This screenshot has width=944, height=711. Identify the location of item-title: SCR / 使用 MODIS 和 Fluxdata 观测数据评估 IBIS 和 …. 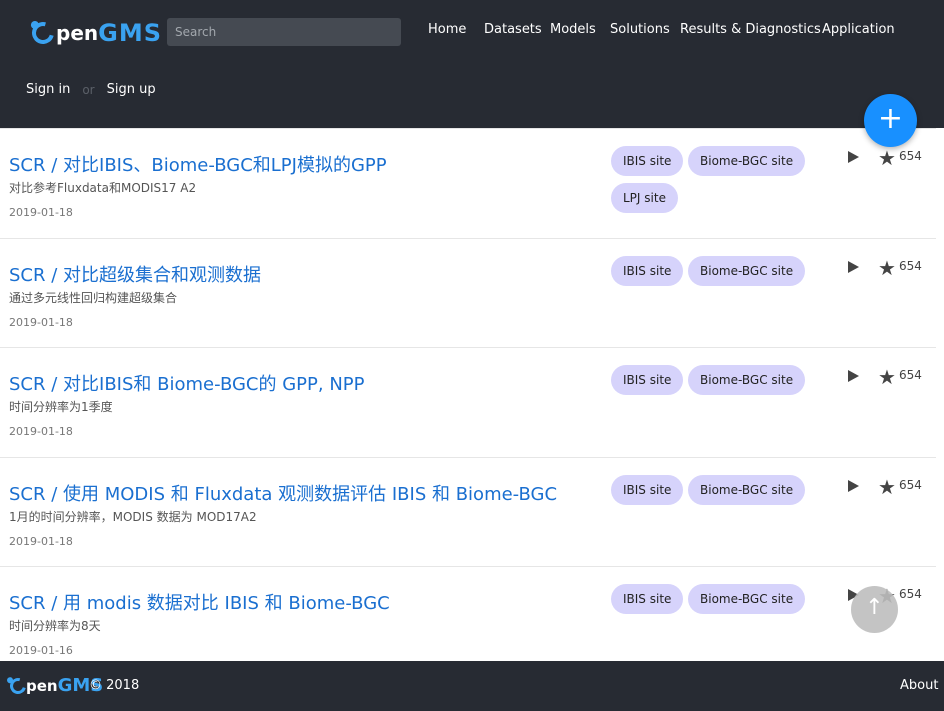
(283, 493).